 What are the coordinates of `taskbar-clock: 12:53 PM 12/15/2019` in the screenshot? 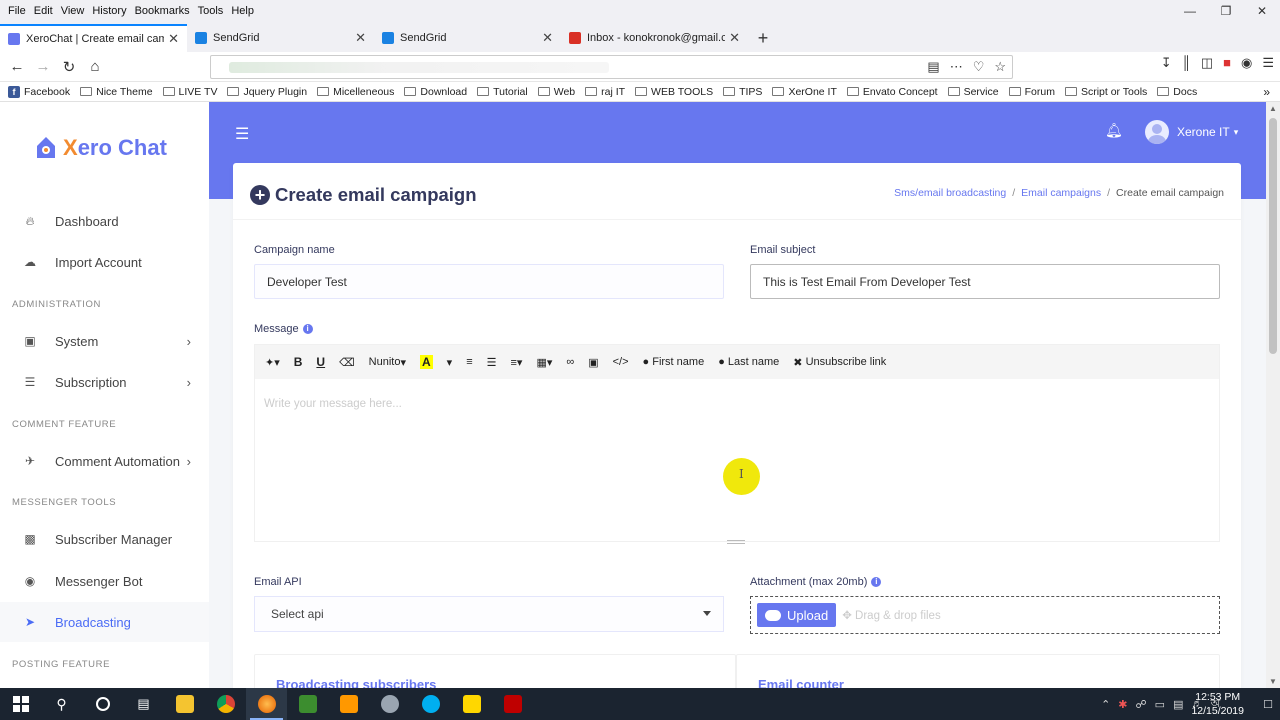 It's located at (1217, 704).